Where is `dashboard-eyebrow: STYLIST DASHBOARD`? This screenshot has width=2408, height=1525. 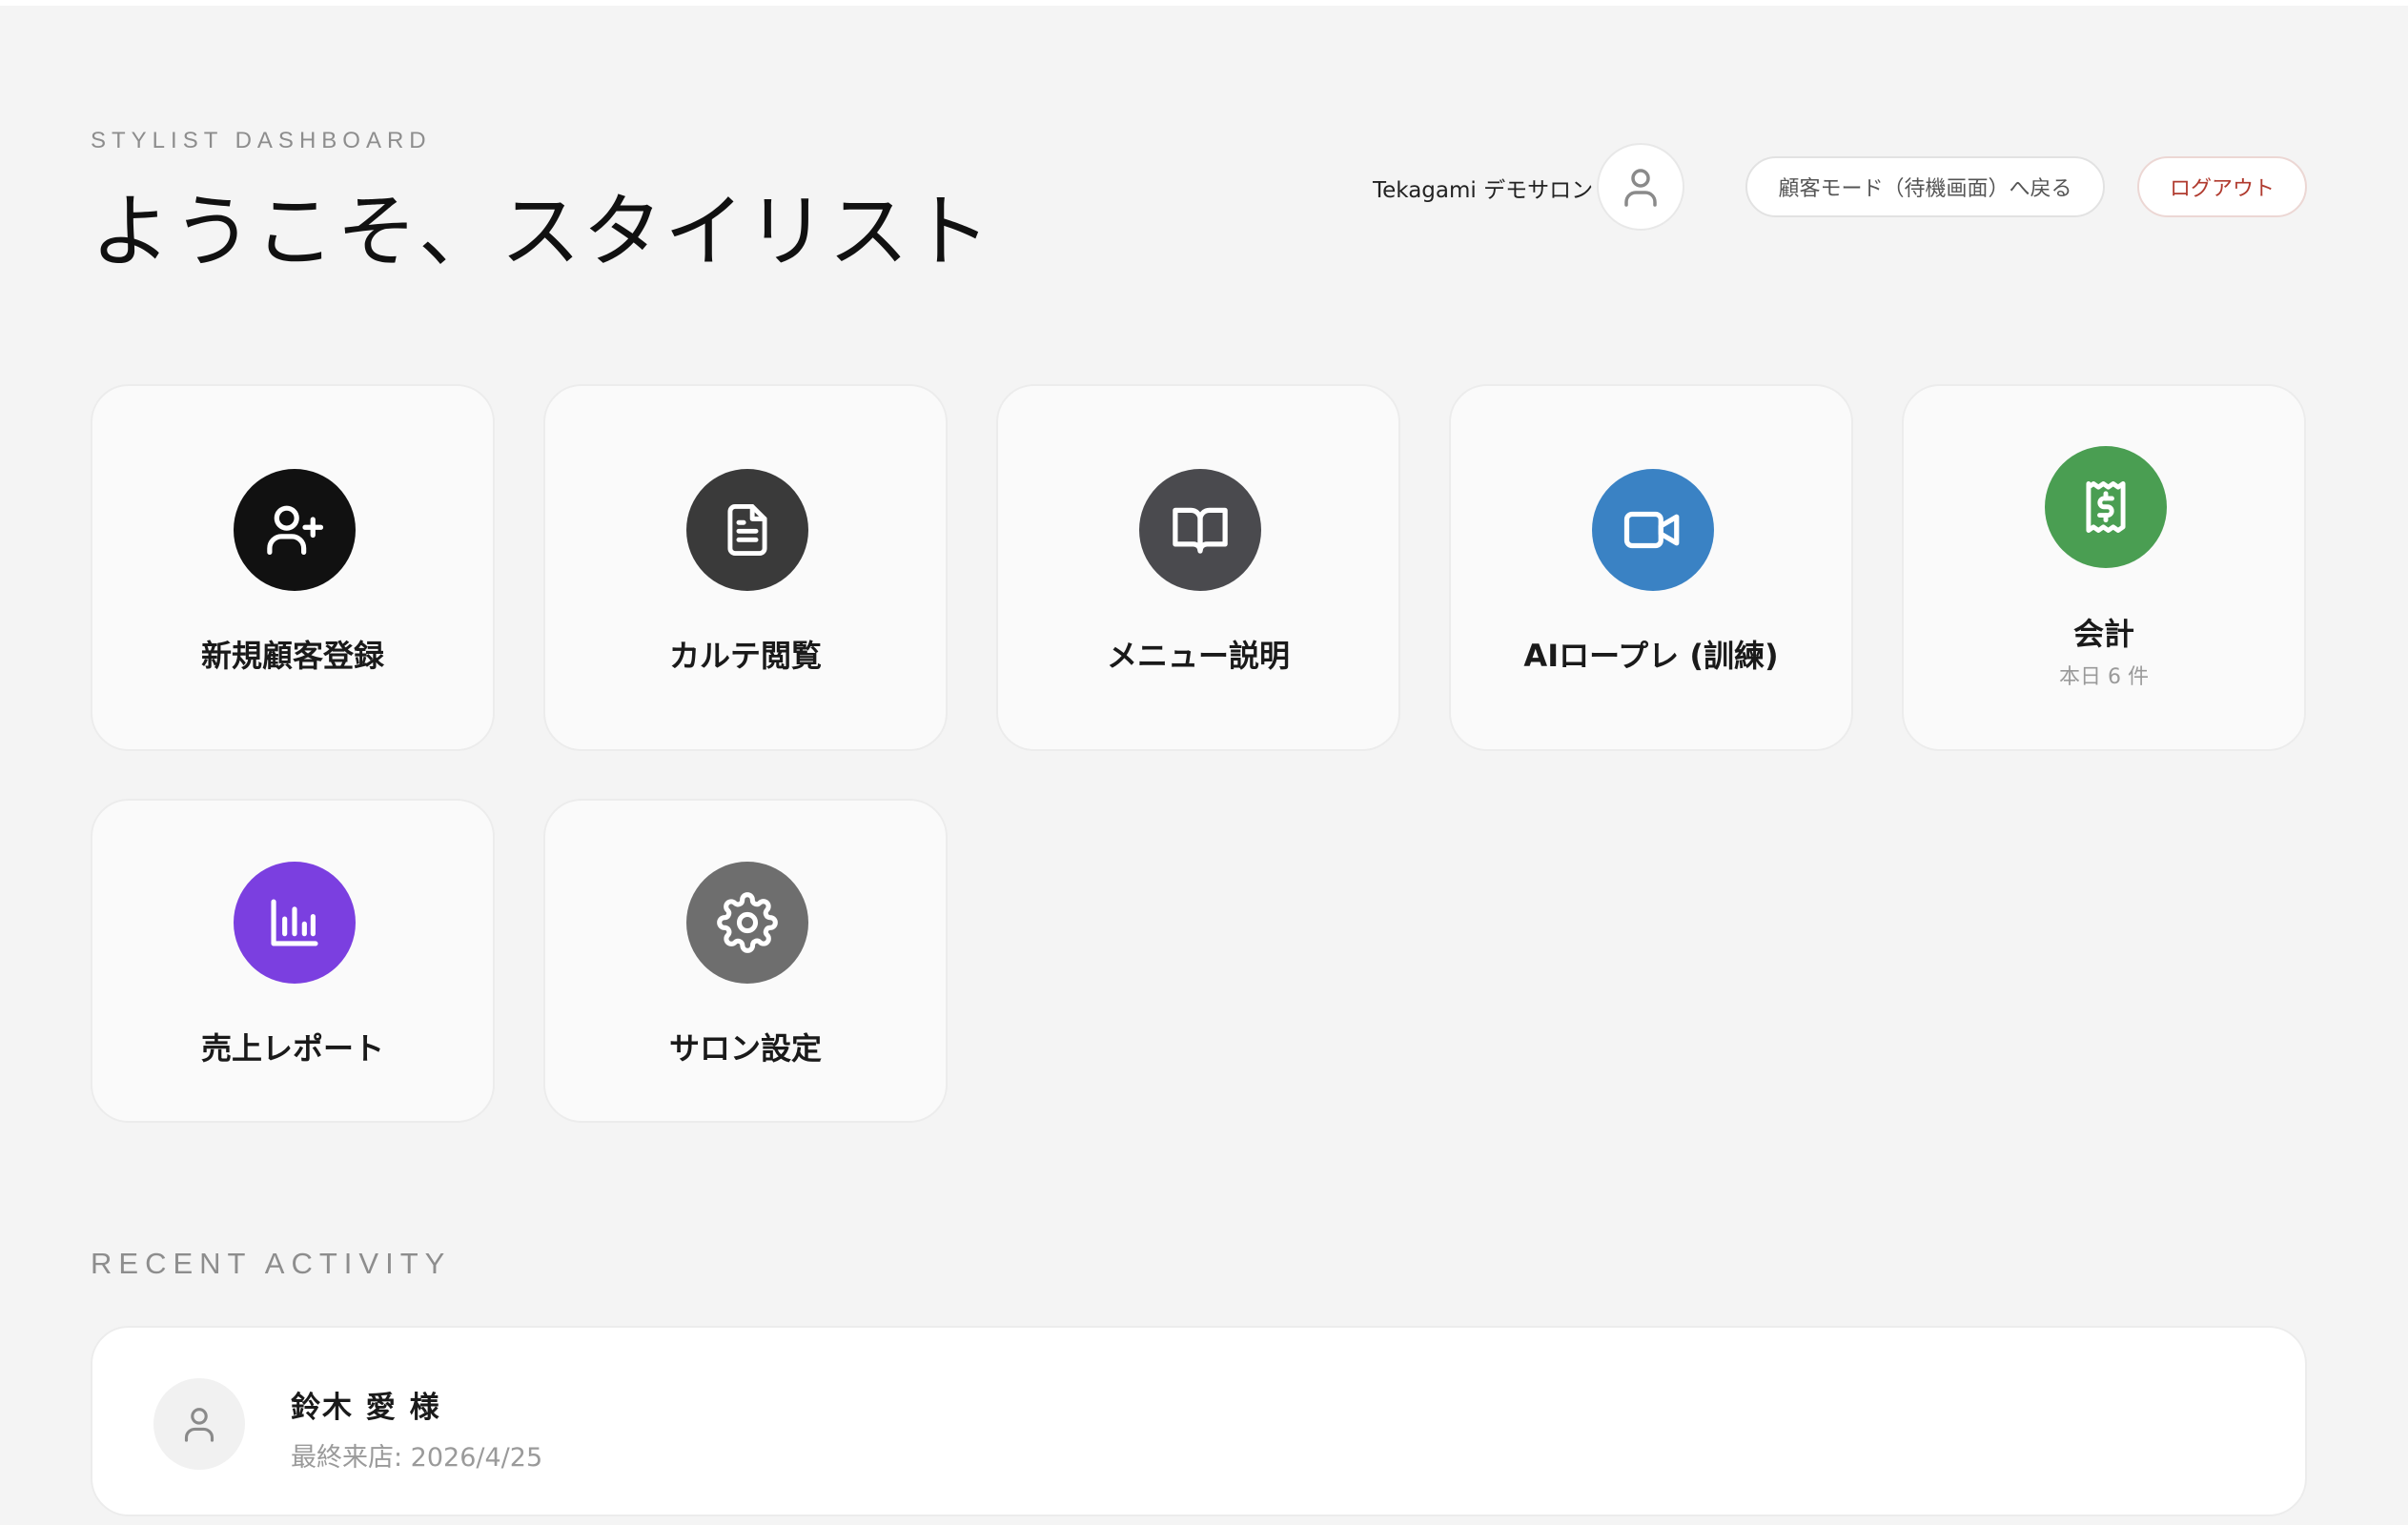
dashboard-eyebrow: STYLIST DASHBOARD is located at coordinates (261, 140).